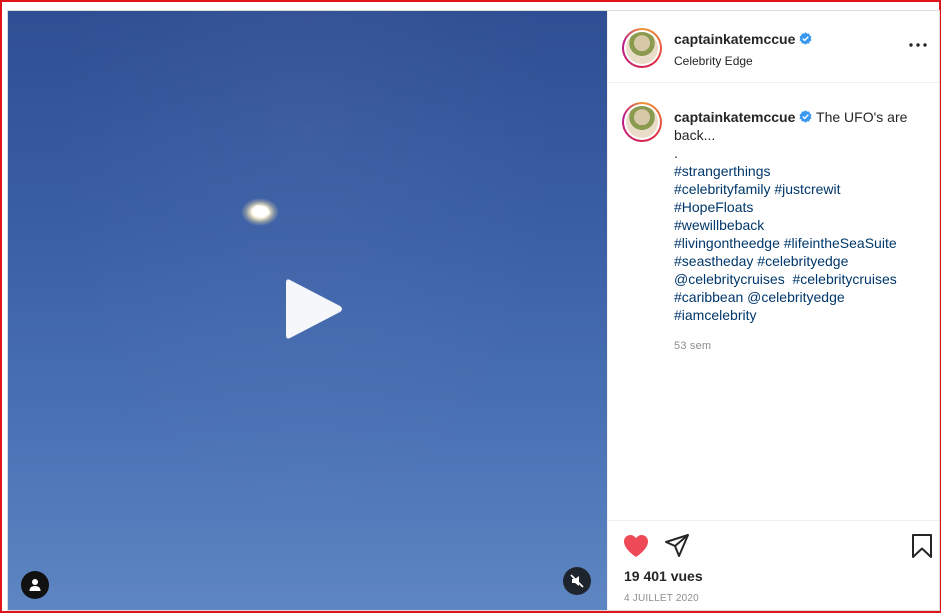 This screenshot has height=613, width=941. Describe the element at coordinates (796, 297) in the screenshot. I see `mention-link: @celebrityedge` at that location.